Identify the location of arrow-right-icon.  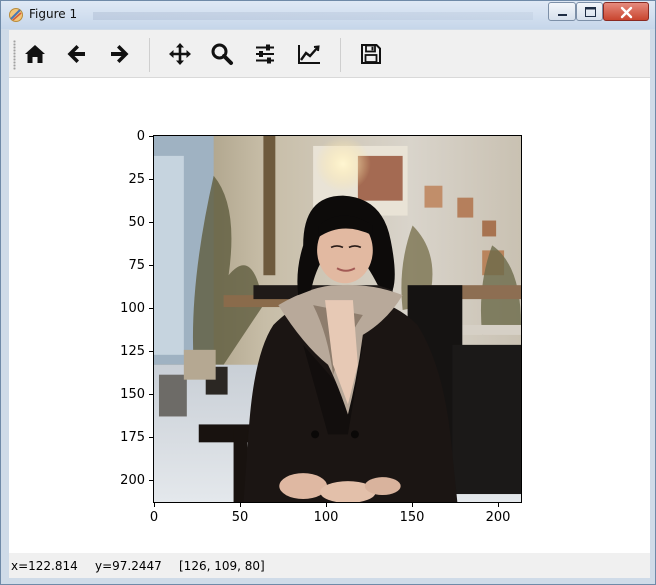
(120, 54).